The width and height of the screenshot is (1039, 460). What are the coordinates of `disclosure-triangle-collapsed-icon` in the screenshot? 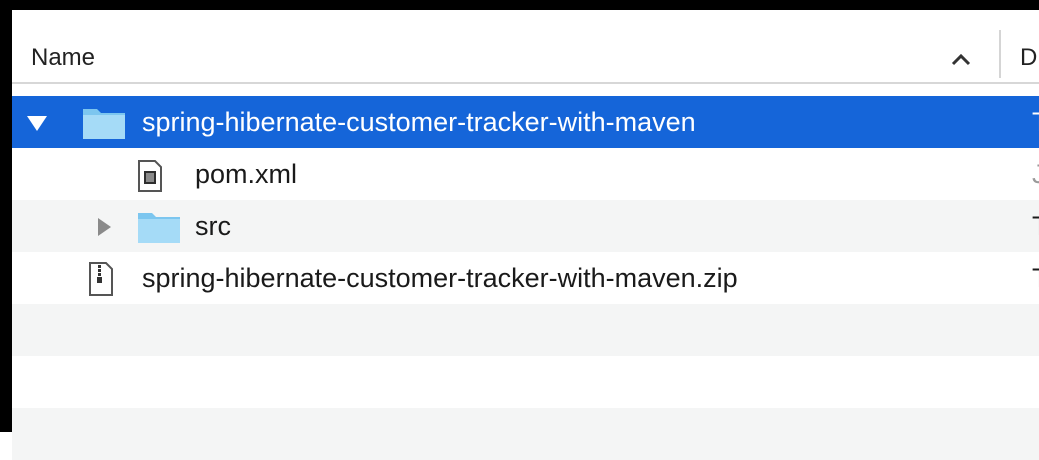 It's located at (104, 227).